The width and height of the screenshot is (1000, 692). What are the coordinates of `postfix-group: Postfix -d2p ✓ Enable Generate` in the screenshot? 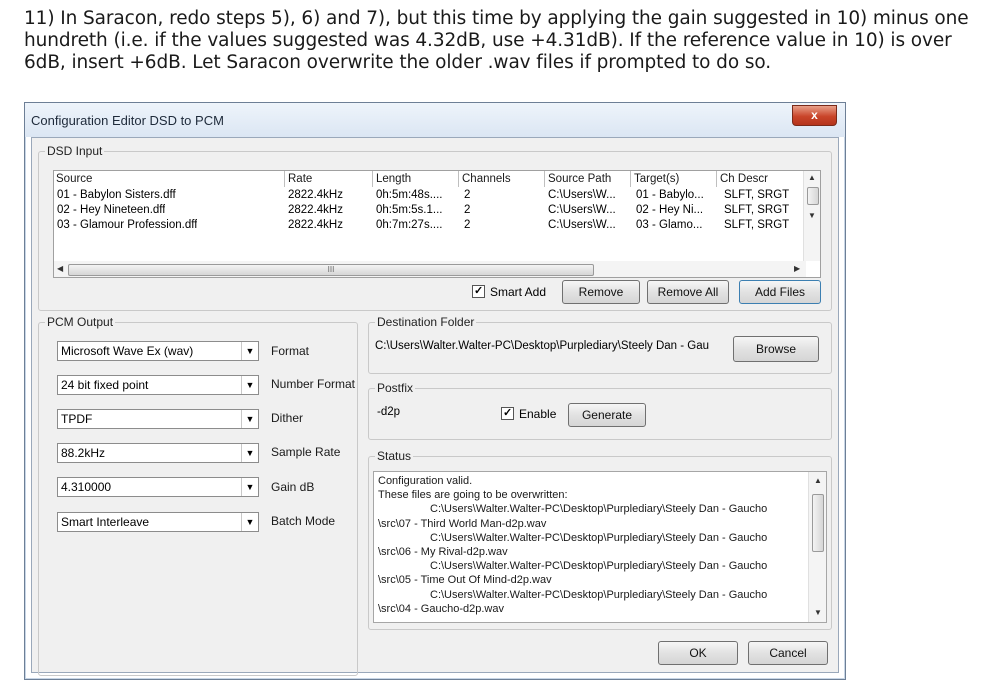 It's located at (600, 410).